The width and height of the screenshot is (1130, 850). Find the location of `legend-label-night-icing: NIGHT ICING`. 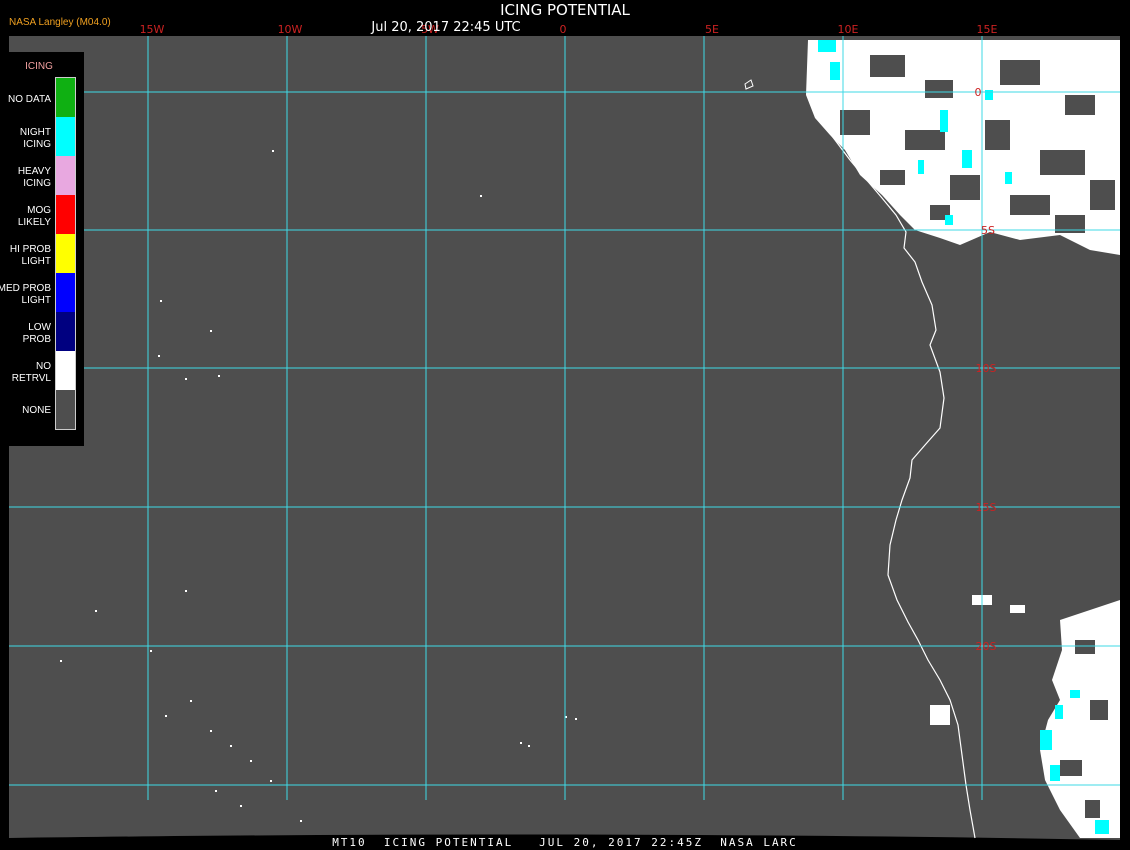

legend-label-night-icing: NIGHT ICING is located at coordinates (35, 138).